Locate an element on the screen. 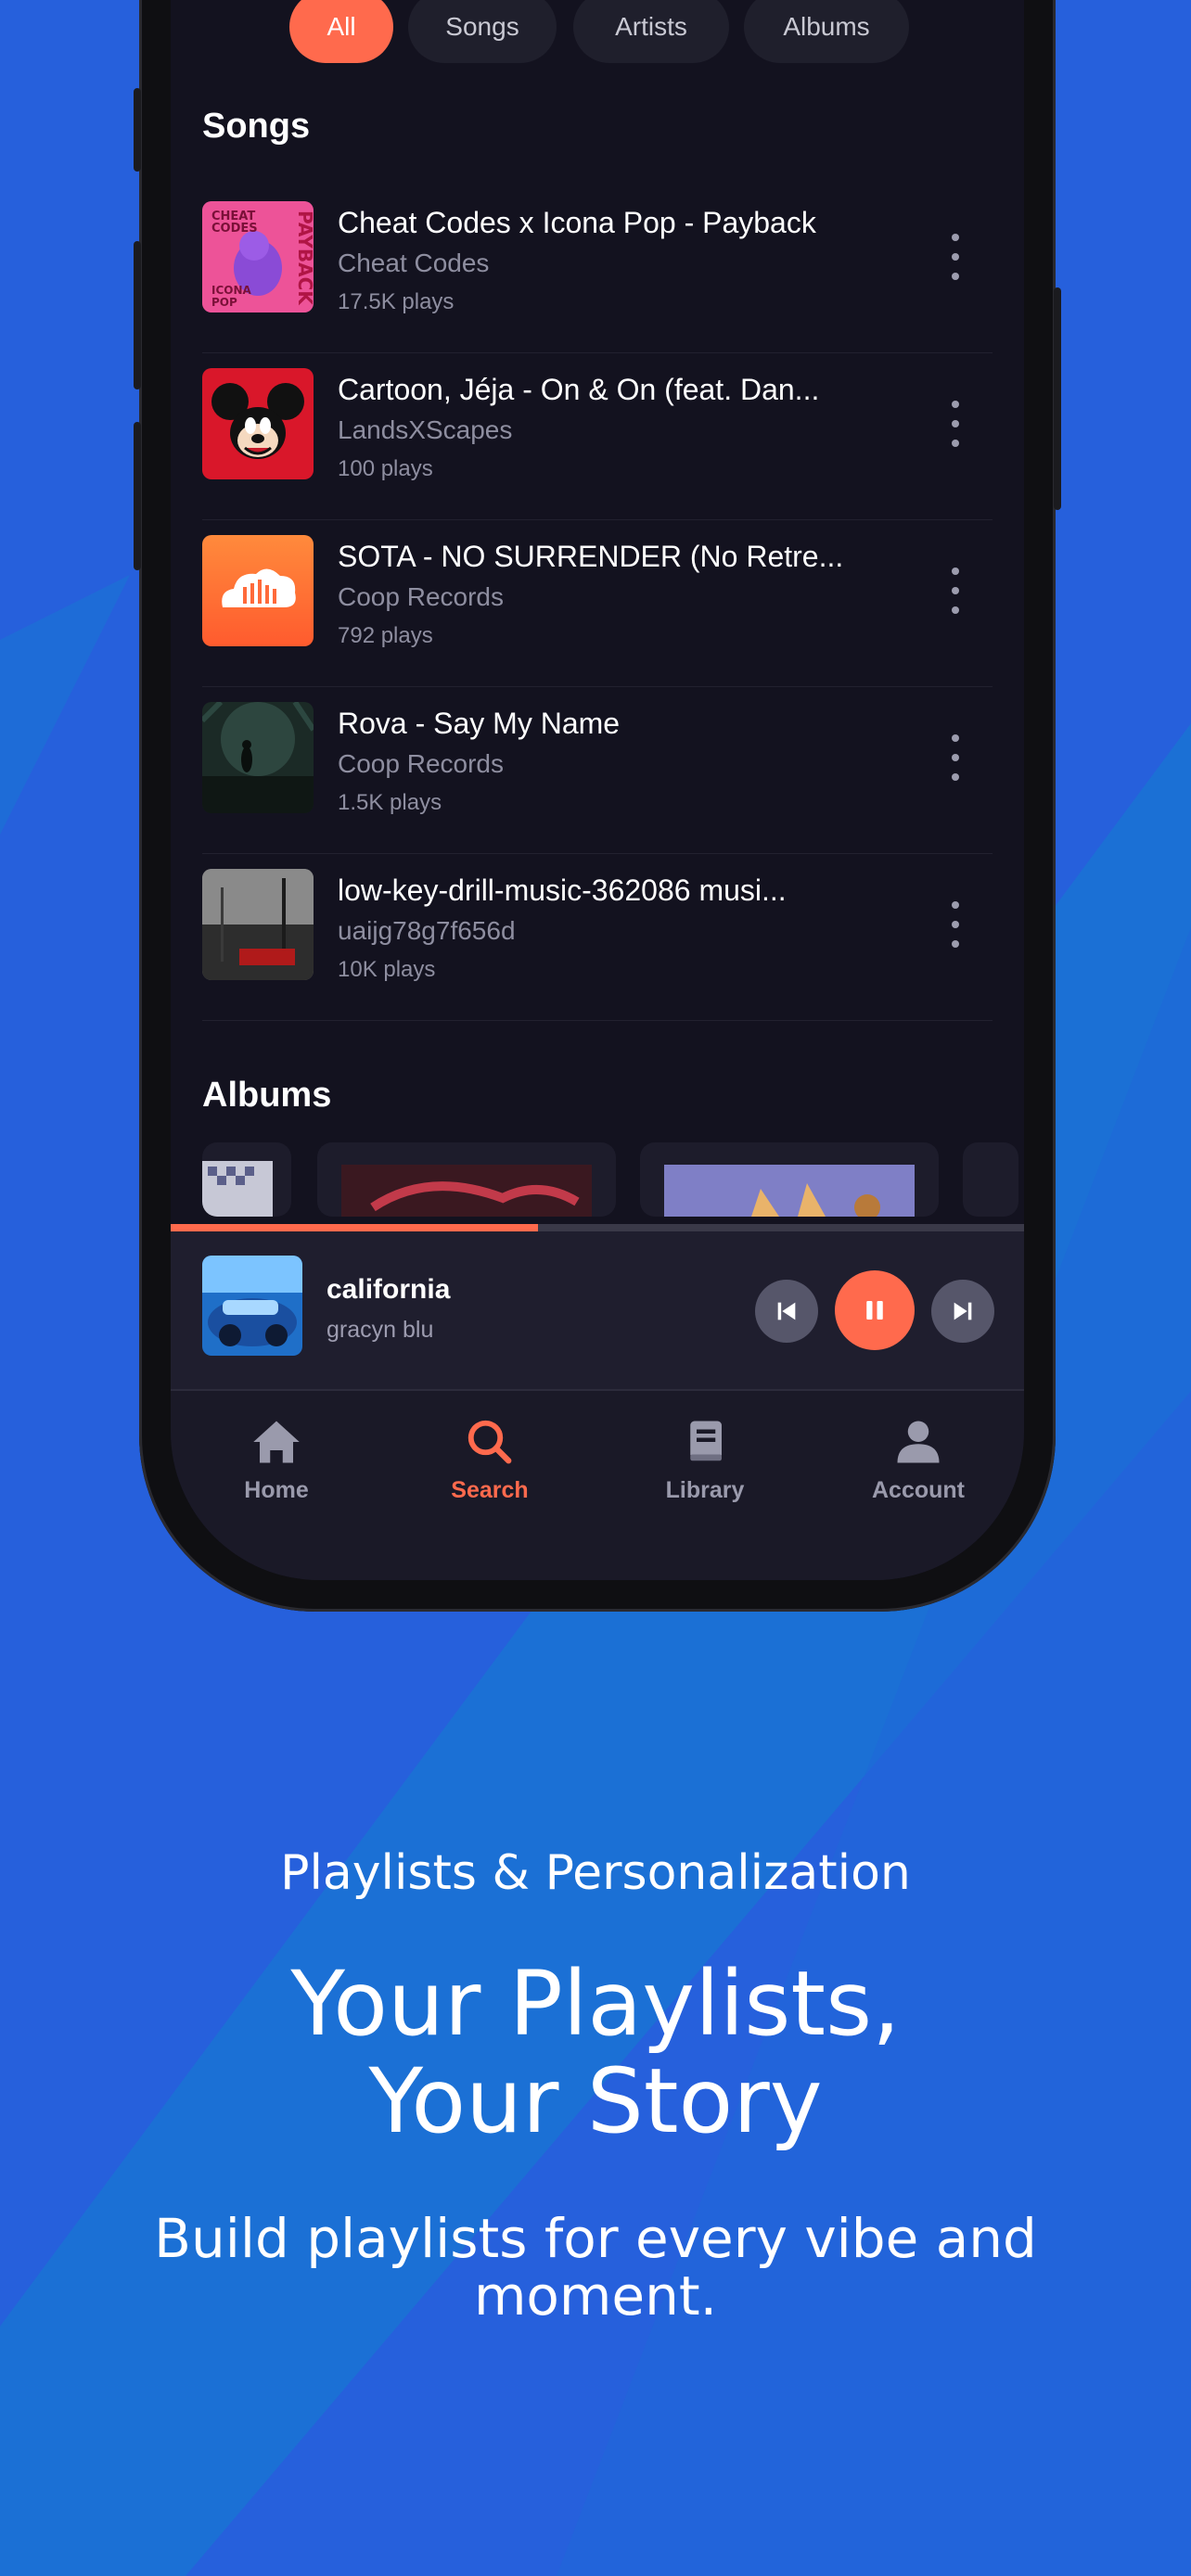 This screenshot has width=1191, height=2576. song-plays: 100 plays is located at coordinates (386, 468).